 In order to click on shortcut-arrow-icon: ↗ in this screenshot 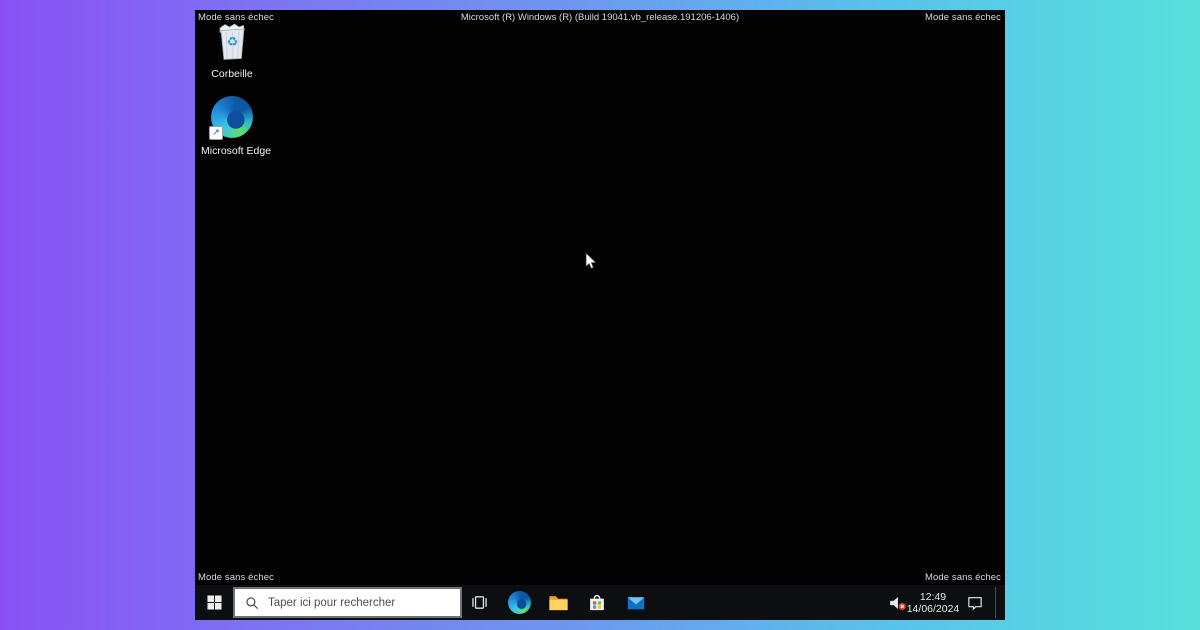, I will do `click(216, 133)`.